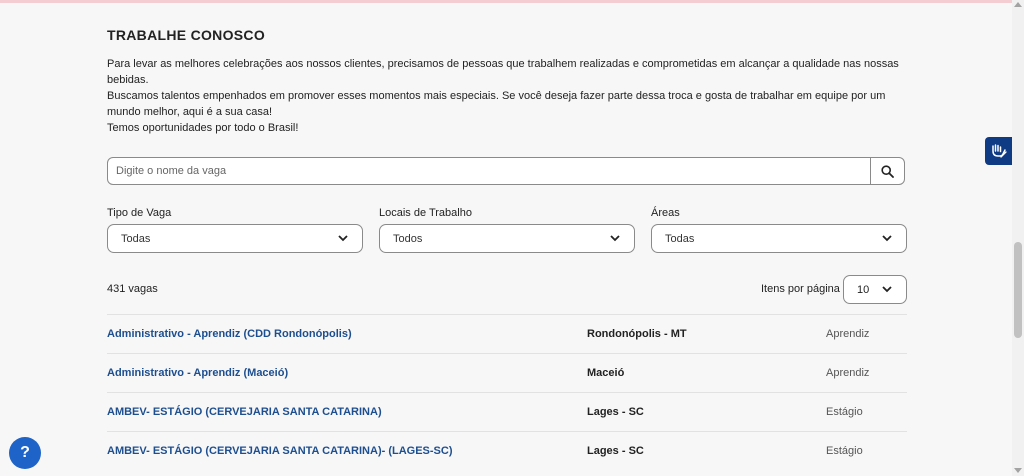 This screenshot has height=476, width=1024. What do you see at coordinates (139, 213) in the screenshot?
I see `filter-label-tipo-vaga: Tipo de Vaga` at bounding box center [139, 213].